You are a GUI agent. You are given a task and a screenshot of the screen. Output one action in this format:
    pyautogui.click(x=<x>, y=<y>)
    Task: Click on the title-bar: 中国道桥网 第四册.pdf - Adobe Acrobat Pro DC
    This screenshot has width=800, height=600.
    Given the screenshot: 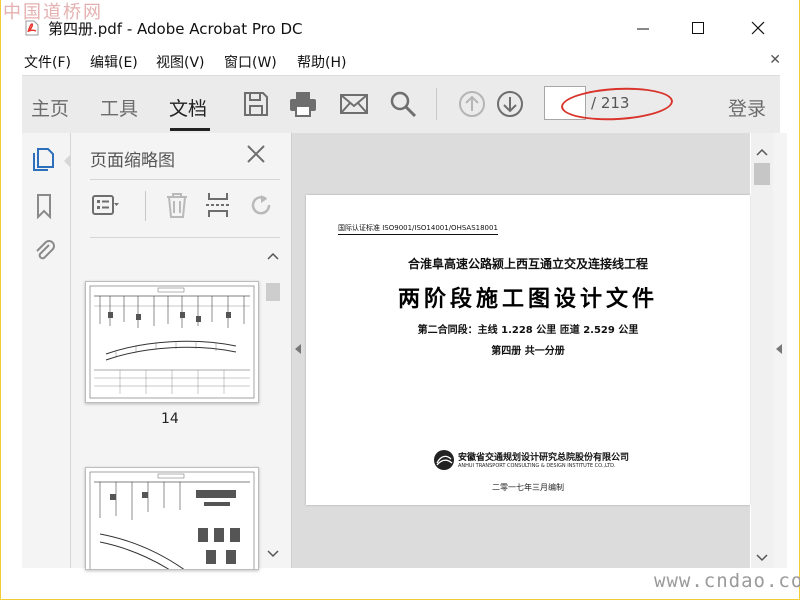 What is the action you would take?
    pyautogui.click(x=400, y=24)
    